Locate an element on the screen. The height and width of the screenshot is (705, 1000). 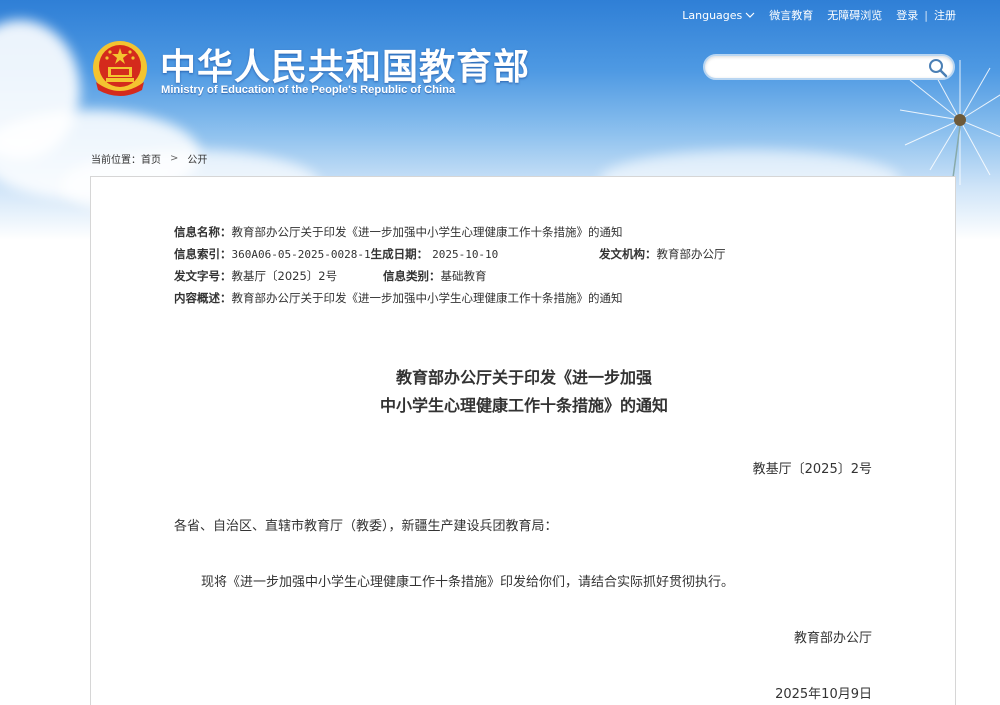
login-link: 登录 is located at coordinates (907, 15).